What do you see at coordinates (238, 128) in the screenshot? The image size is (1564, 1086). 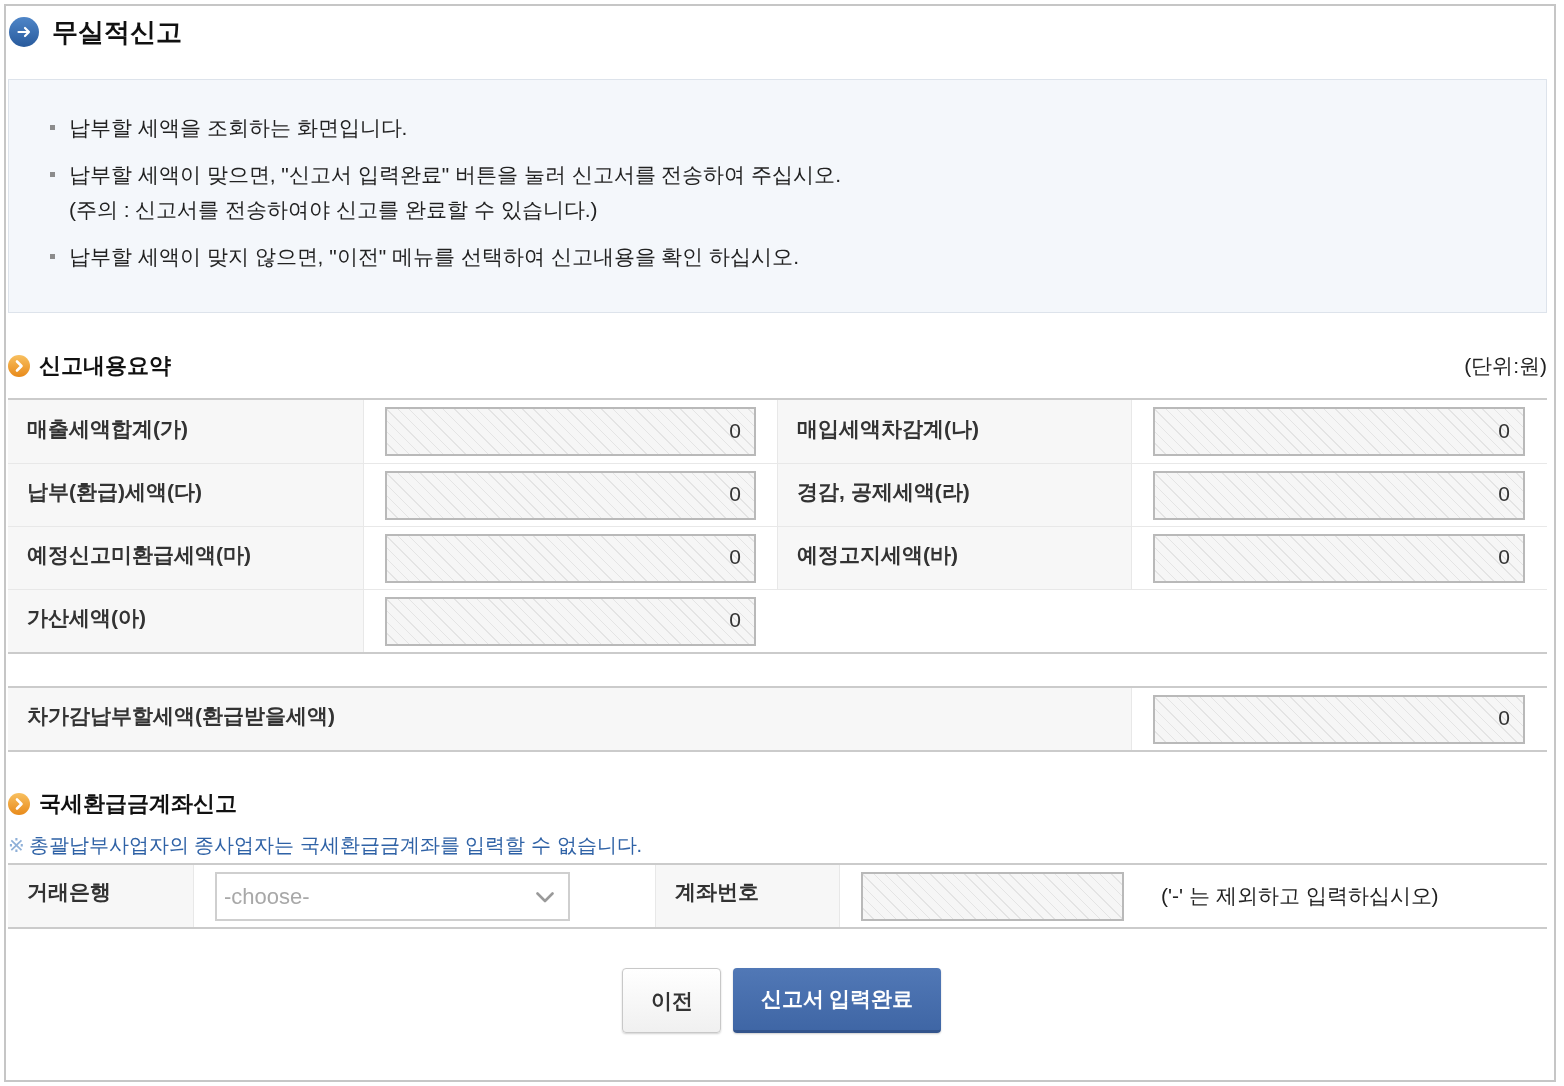 I see `guide-text: 납부할 세액을 조회하는 화면입니다.` at bounding box center [238, 128].